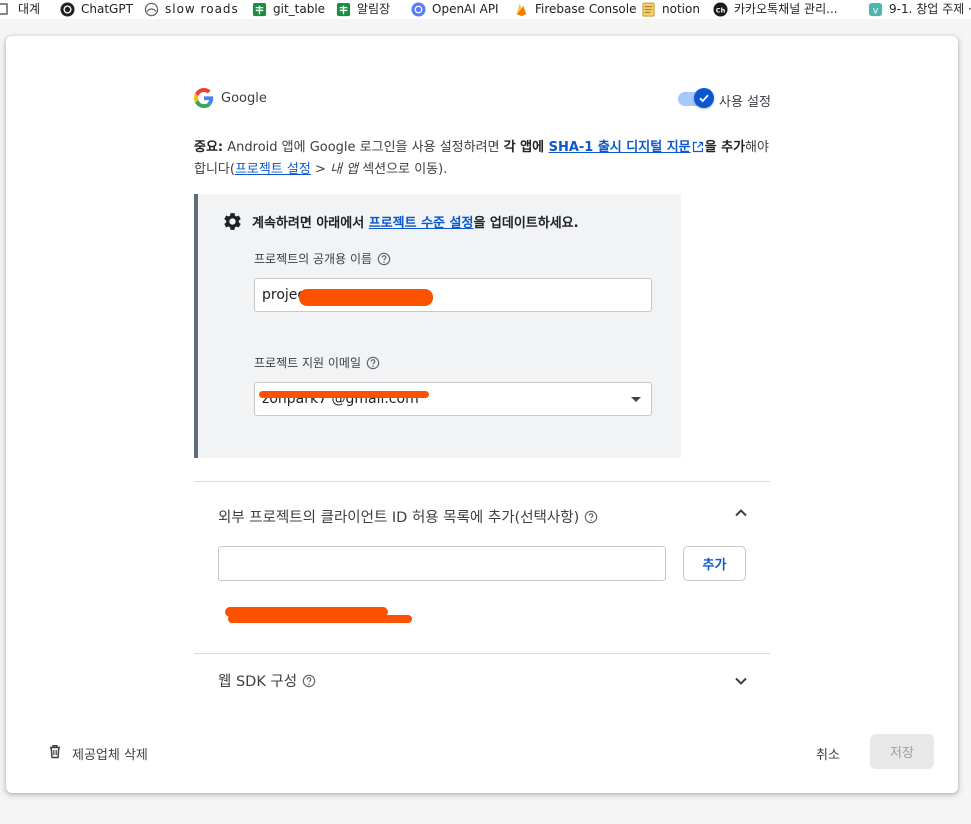  I want to click on open-in-new-icon, so click(698, 150).